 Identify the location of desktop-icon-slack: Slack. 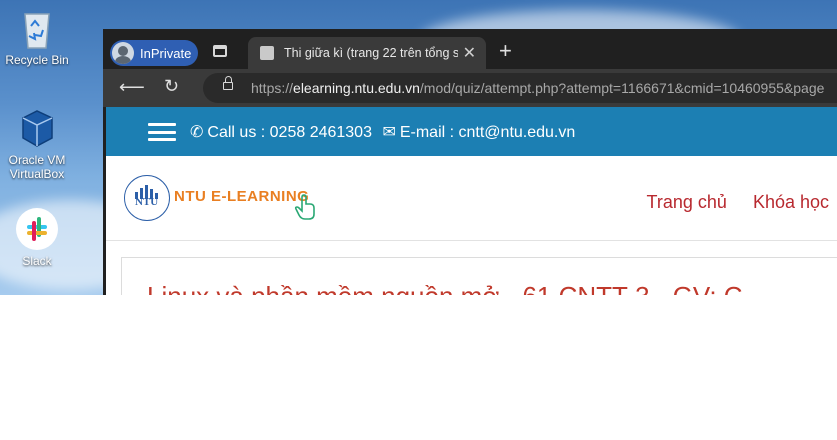
(37, 237).